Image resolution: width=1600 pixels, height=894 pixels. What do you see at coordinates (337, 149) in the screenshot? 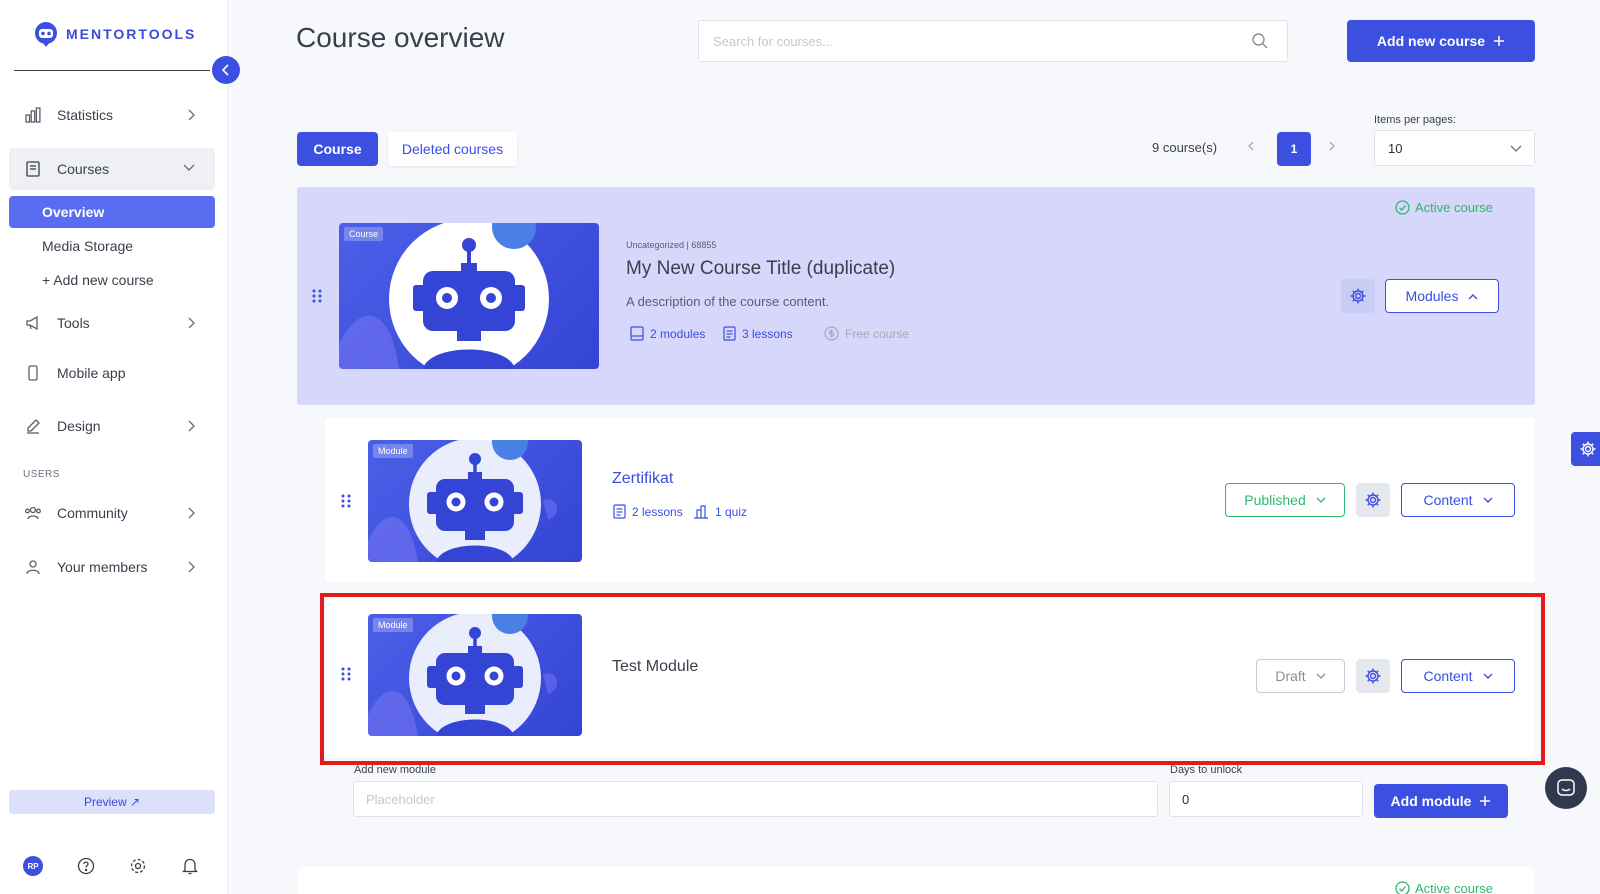
I see `tab-course: Course` at bounding box center [337, 149].